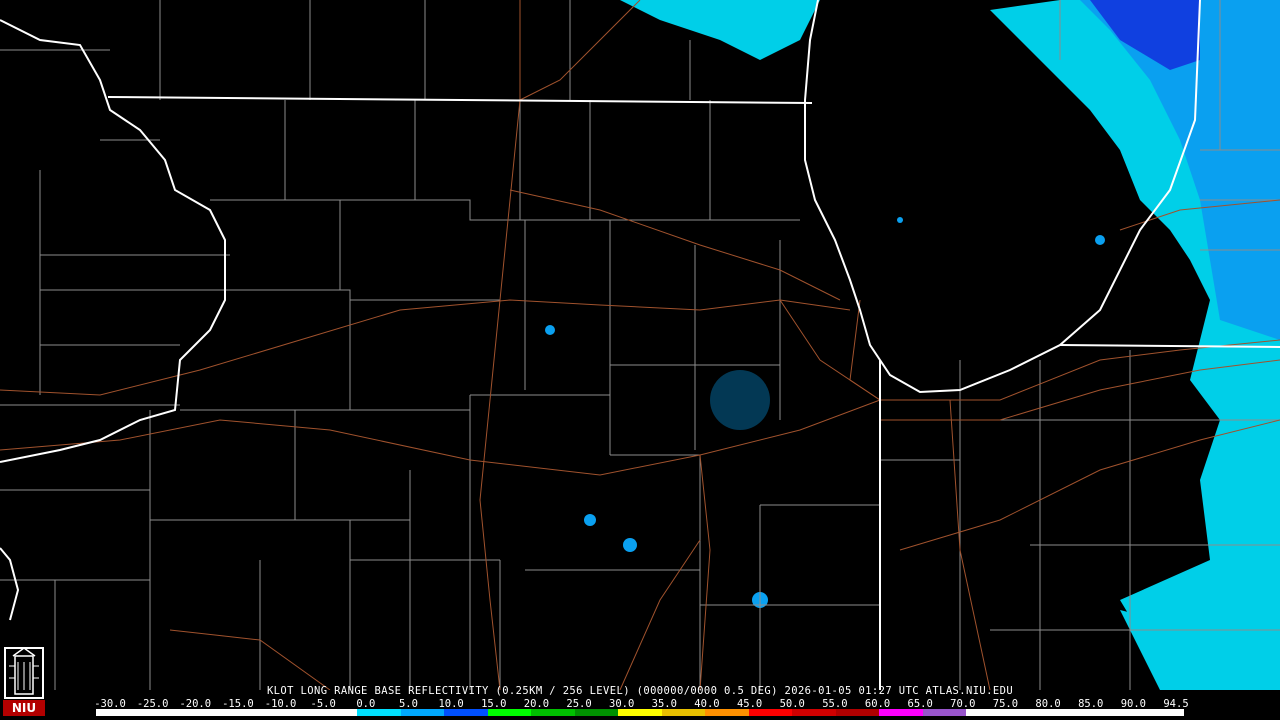 Image resolution: width=1280 pixels, height=720 pixels. I want to click on wisconsin-illinois-border, so click(460, 100).